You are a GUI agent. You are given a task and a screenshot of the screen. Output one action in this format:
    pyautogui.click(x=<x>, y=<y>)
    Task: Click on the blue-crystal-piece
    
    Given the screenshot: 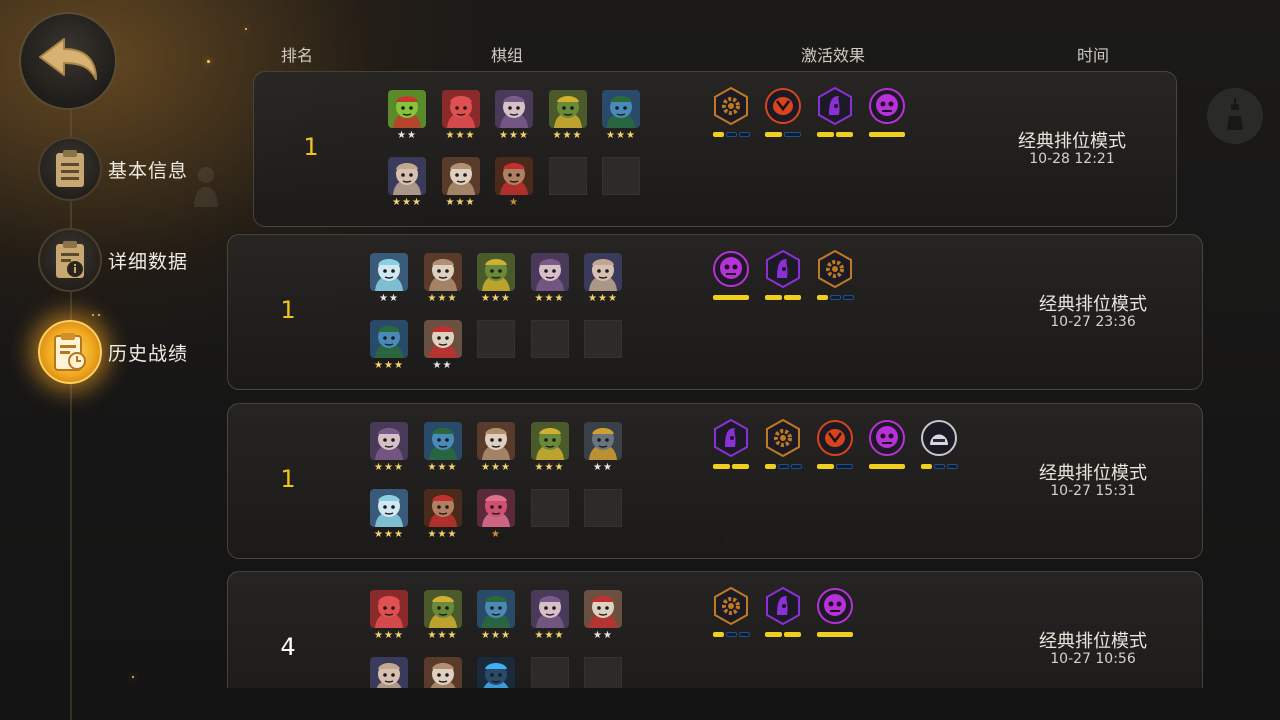 What is the action you would take?
    pyautogui.click(x=496, y=672)
    